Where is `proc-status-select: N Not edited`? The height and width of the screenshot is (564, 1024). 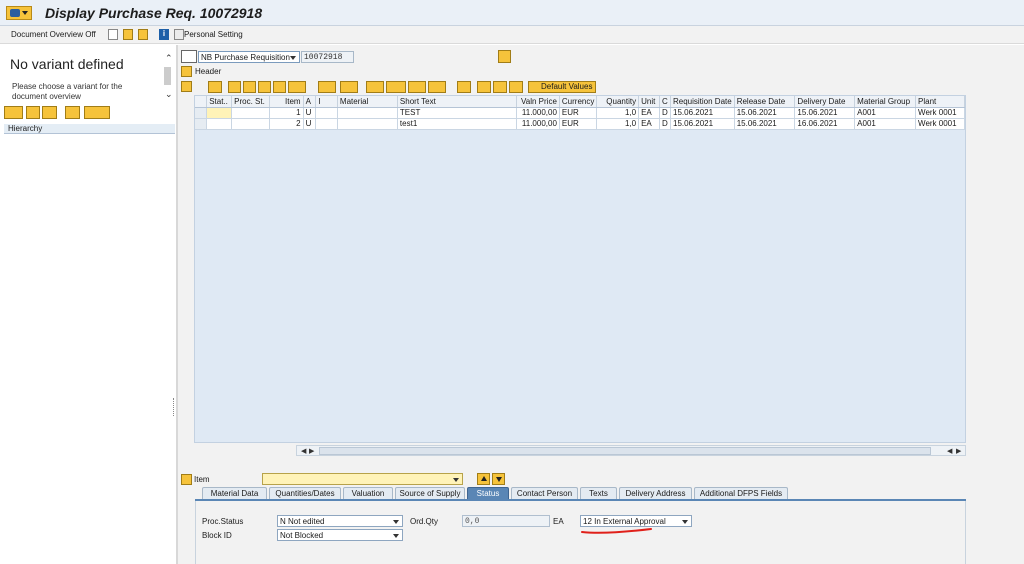 proc-status-select: N Not edited is located at coordinates (340, 521).